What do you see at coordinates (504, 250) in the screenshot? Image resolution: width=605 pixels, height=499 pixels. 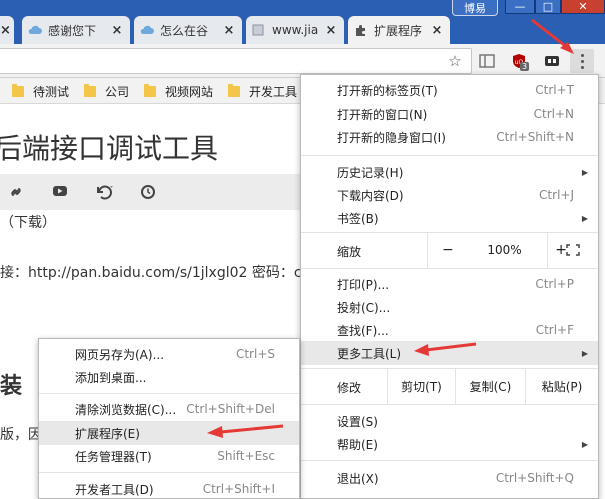 I see `zoom-value: 100%` at bounding box center [504, 250].